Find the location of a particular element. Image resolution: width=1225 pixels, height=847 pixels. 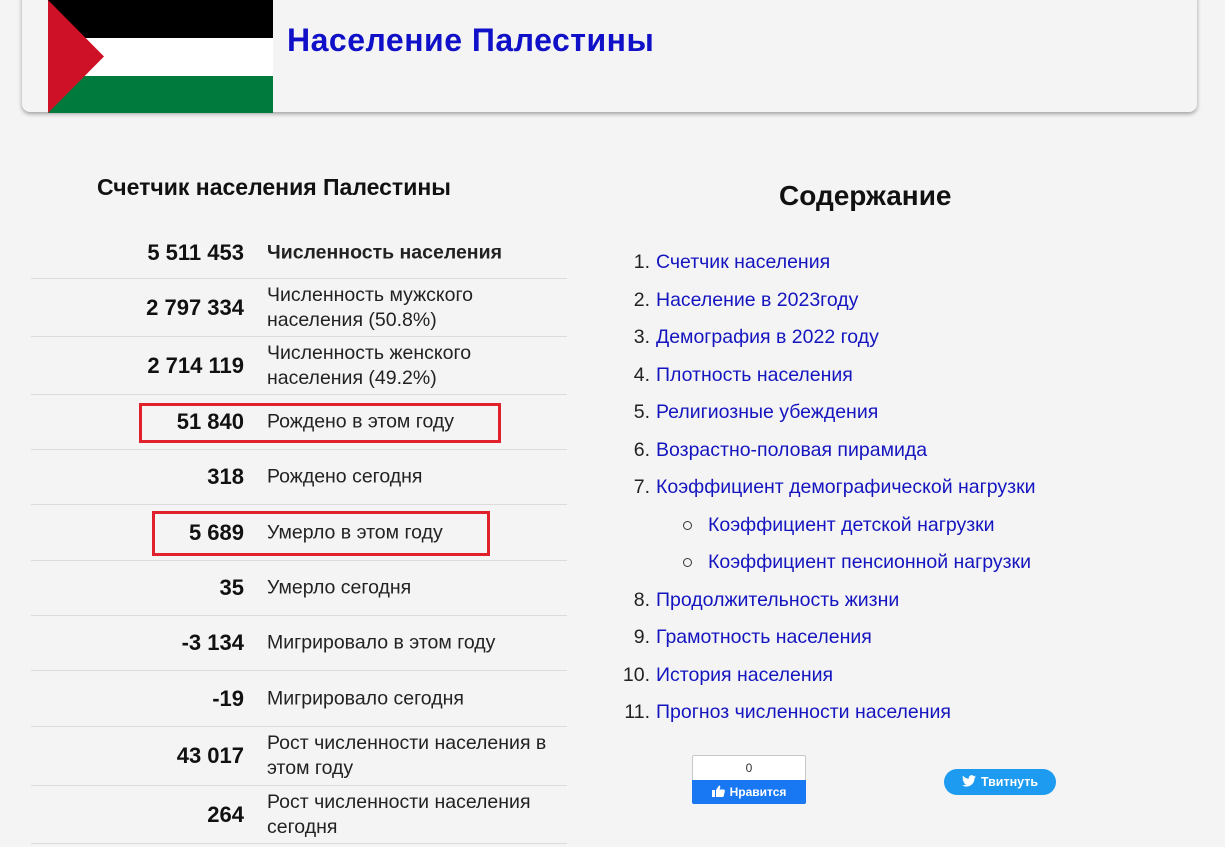

toc-item-number: 11. is located at coordinates (637, 711).